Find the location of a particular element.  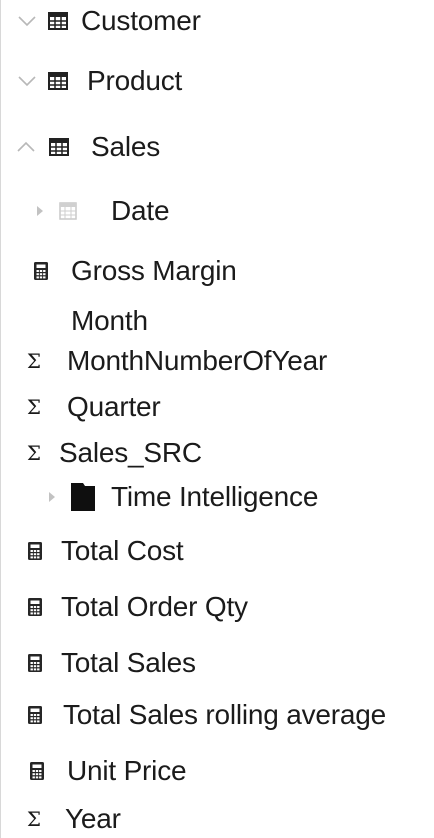

field-unit-price: Unit Price is located at coordinates (107, 771).